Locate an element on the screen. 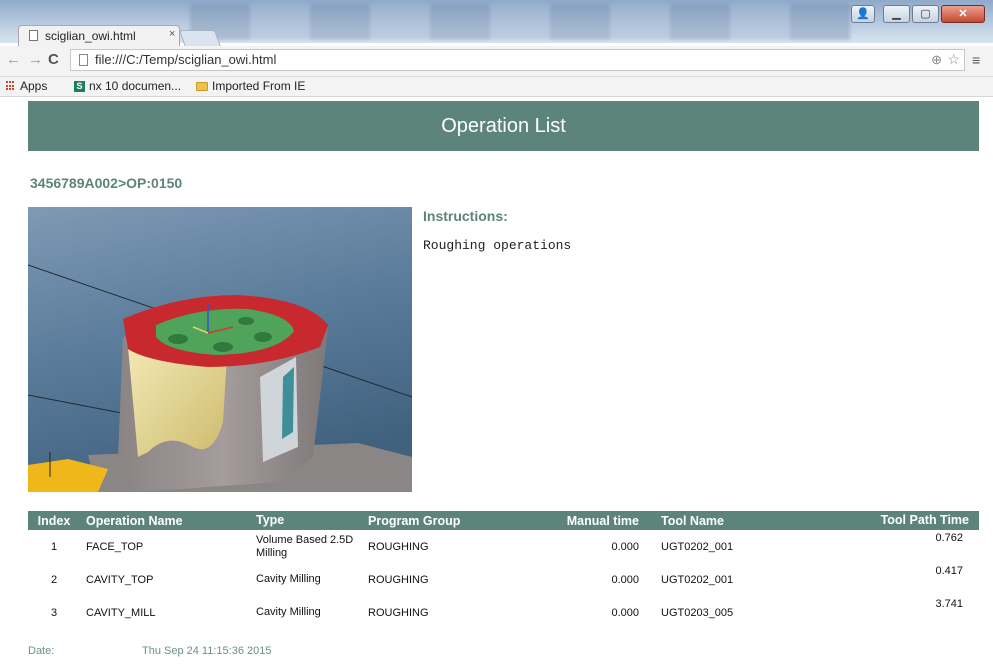 This screenshot has height=666, width=993. tab-close-icon: × is located at coordinates (172, 34).